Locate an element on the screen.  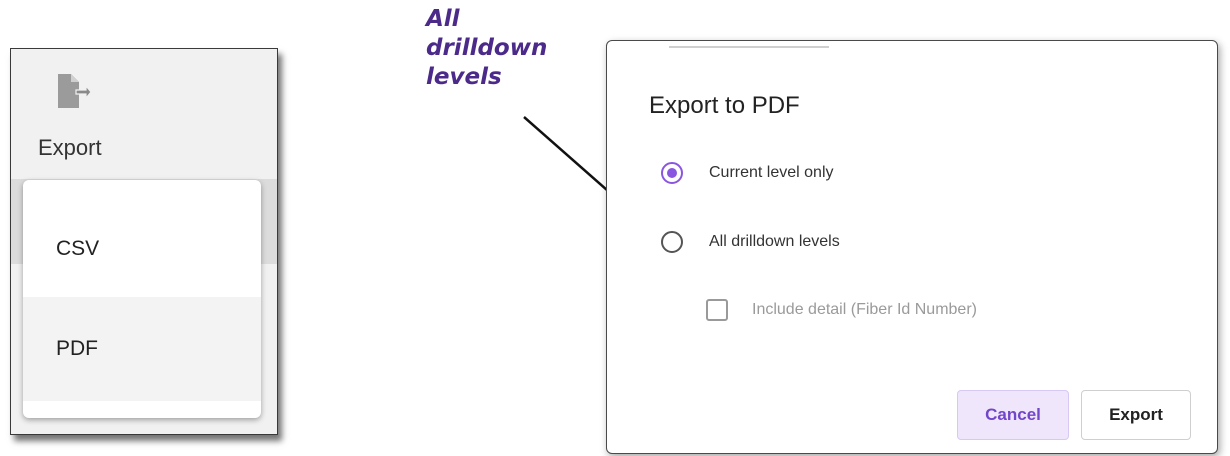
export-button: Export is located at coordinates (1136, 415).